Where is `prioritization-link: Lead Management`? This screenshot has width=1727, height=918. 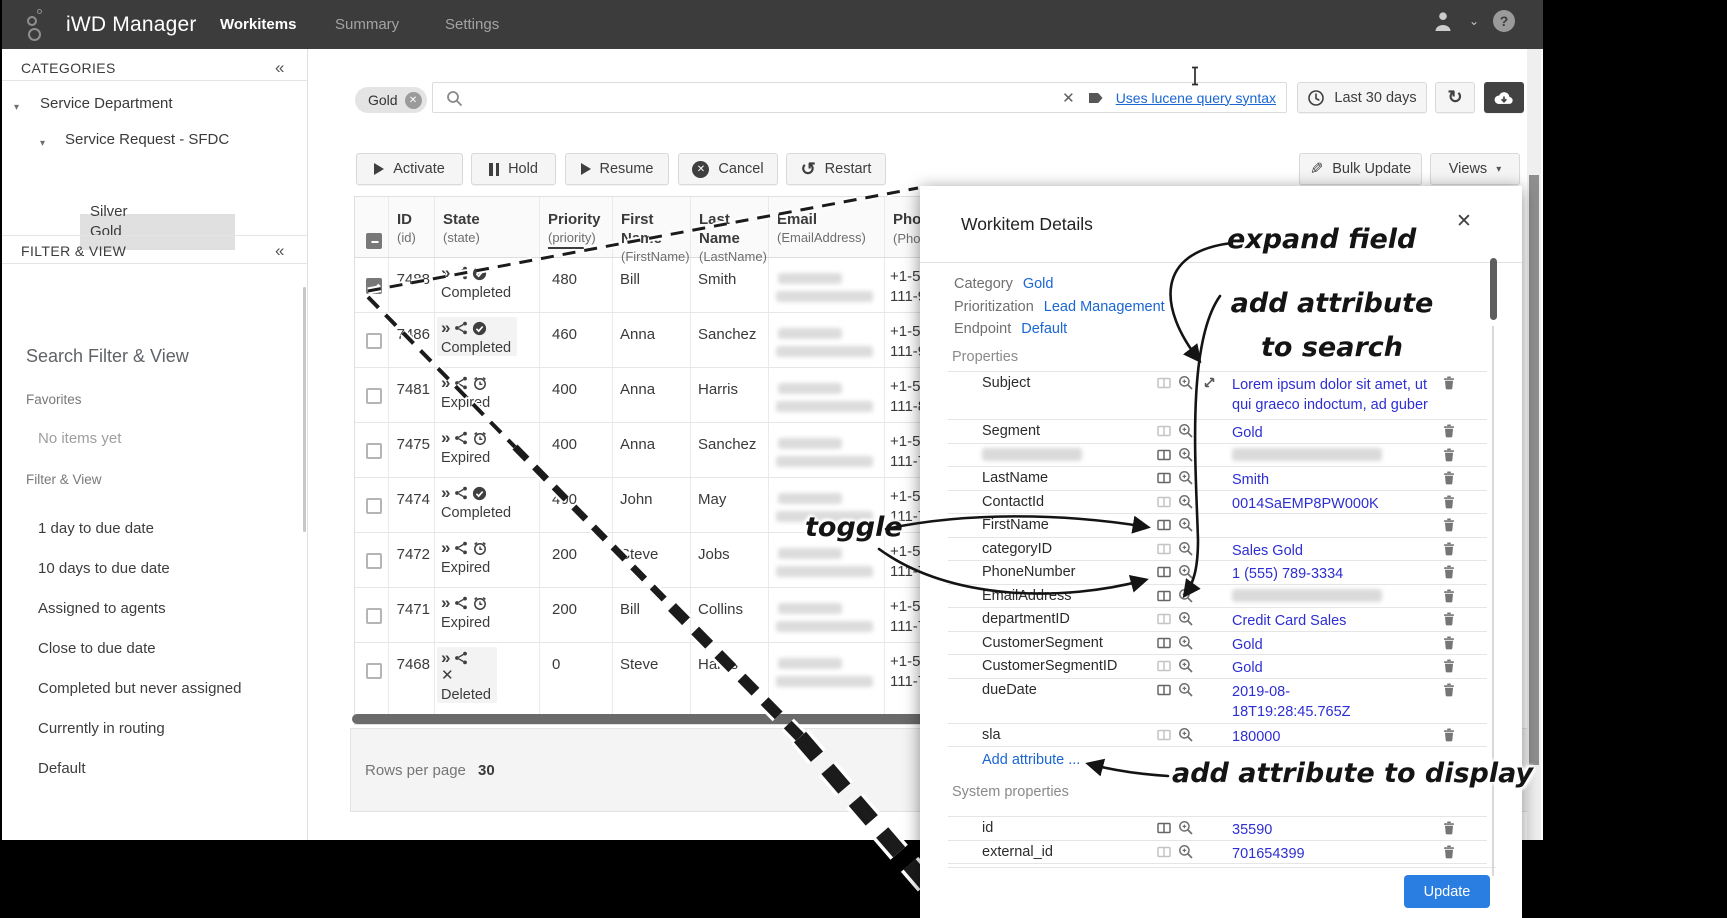 prioritization-link: Lead Management is located at coordinates (1104, 307).